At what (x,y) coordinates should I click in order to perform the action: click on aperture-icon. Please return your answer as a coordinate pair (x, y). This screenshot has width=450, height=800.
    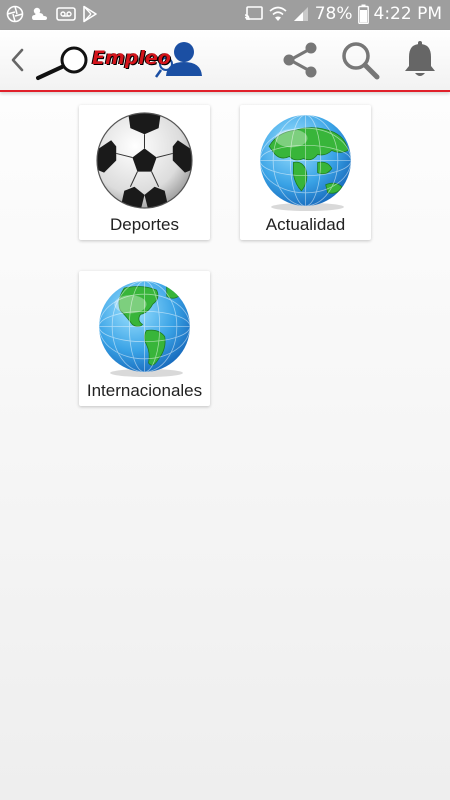
    Looking at the image, I should click on (15, 14).